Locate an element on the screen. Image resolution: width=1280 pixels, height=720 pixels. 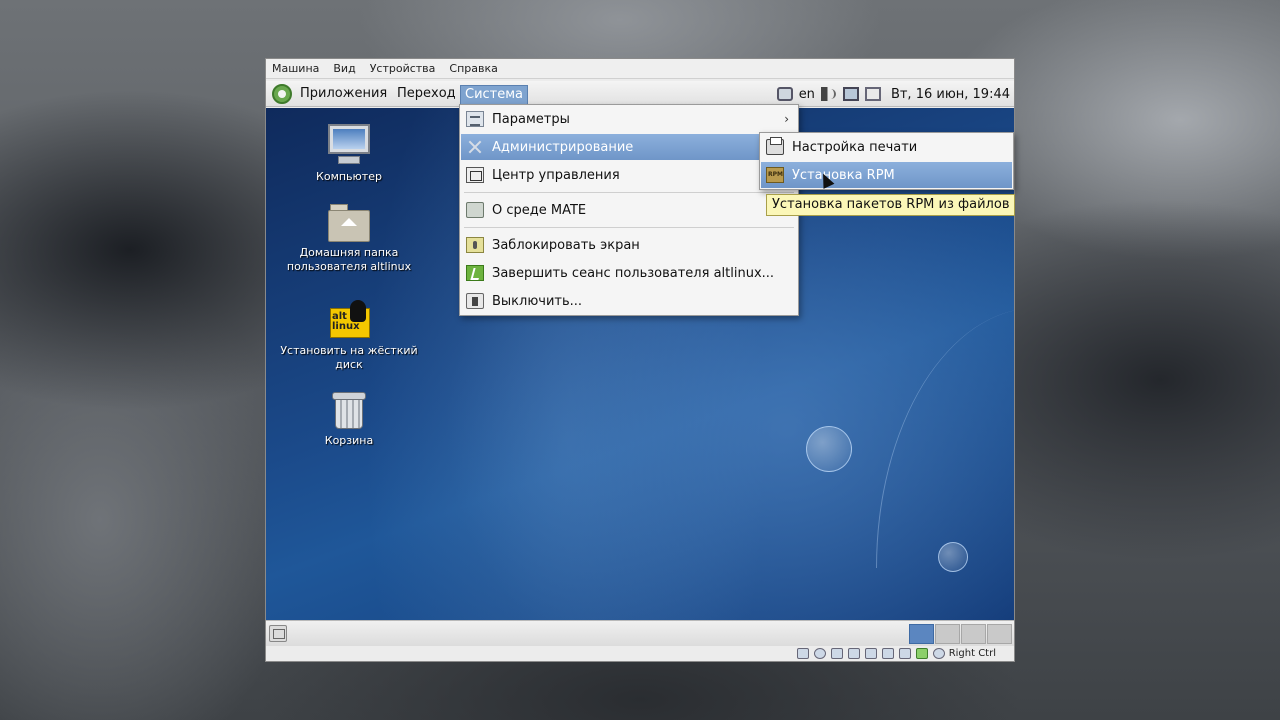
trash-icon is located at coordinates (349, 410).